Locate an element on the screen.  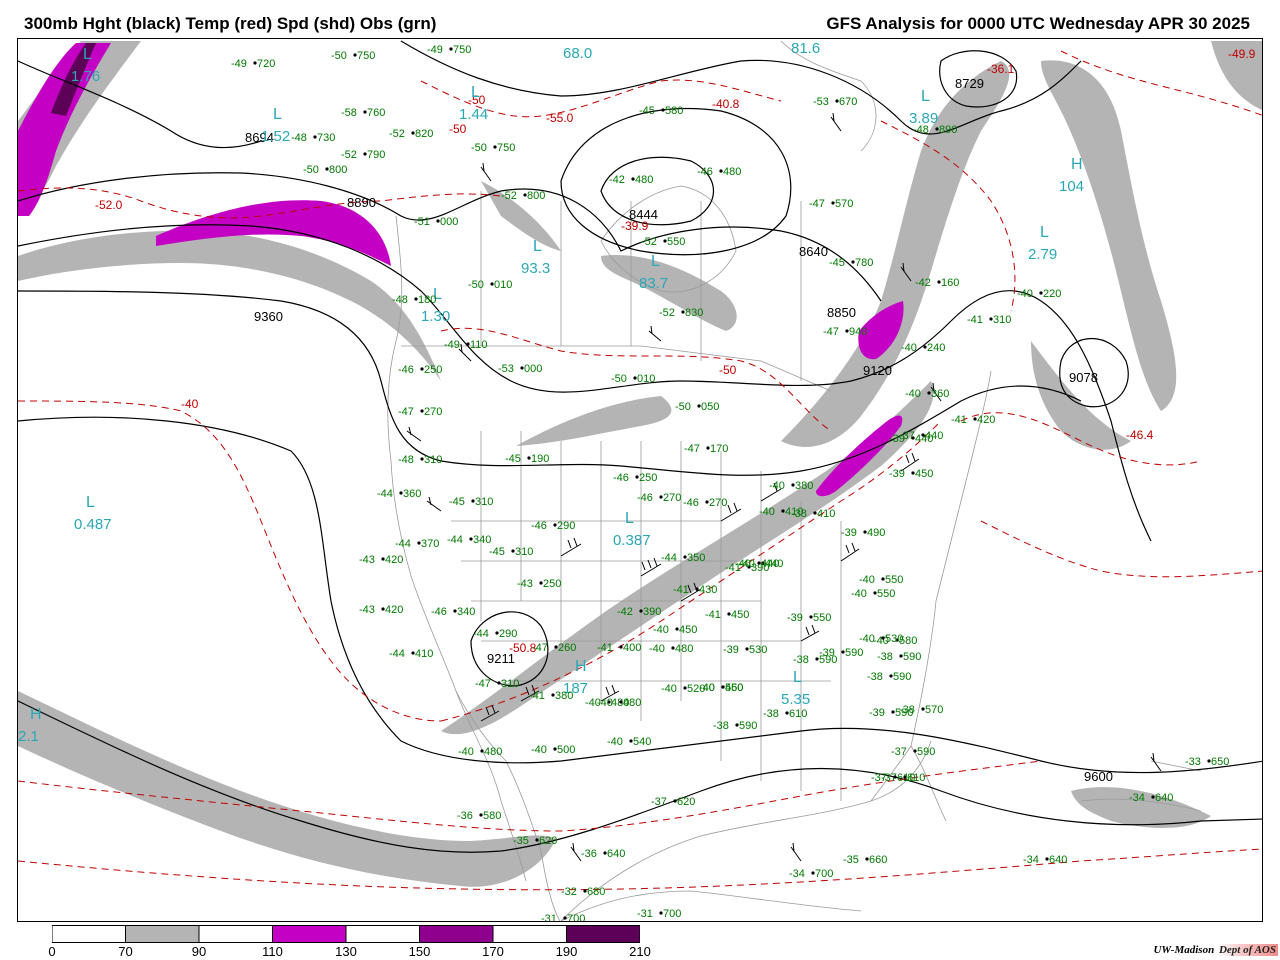
jet-streak-hudson is located at coordinates (669, 293).